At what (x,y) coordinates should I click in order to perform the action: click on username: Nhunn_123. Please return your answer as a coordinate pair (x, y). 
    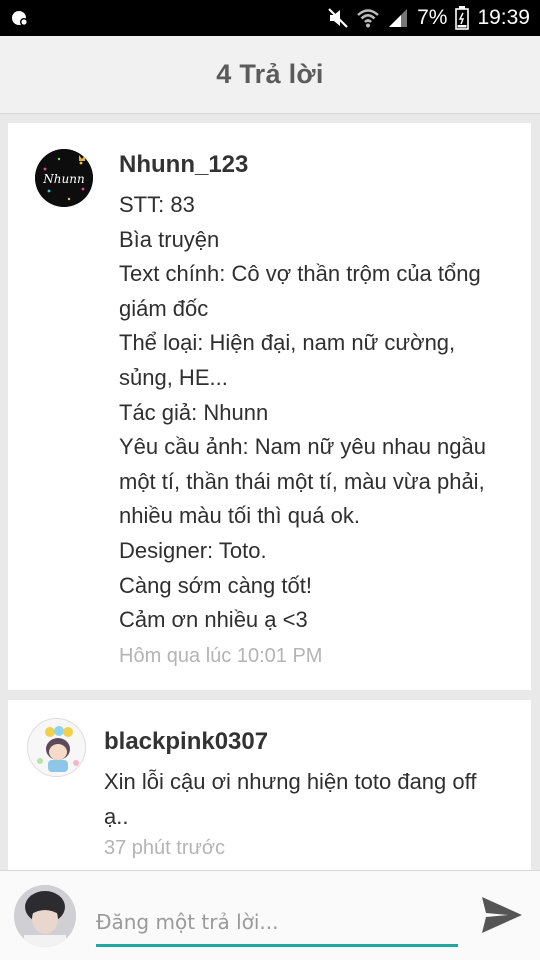
    Looking at the image, I should click on (183, 165).